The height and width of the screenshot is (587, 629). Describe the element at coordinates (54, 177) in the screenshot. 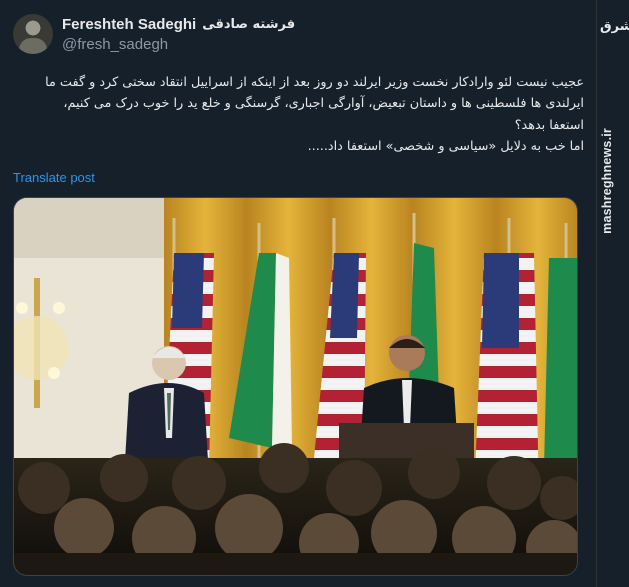

I see `translate-post-link: Translate post` at that location.